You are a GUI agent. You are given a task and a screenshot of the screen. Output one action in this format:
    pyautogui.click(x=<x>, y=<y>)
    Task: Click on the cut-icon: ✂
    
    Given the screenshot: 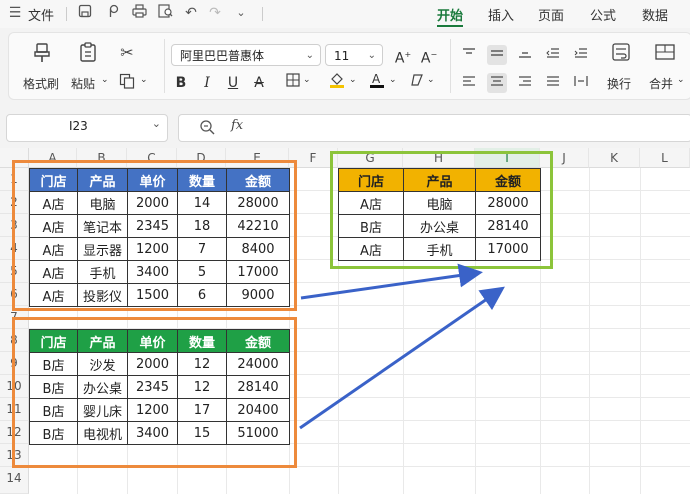 What is the action you would take?
    pyautogui.click(x=127, y=53)
    